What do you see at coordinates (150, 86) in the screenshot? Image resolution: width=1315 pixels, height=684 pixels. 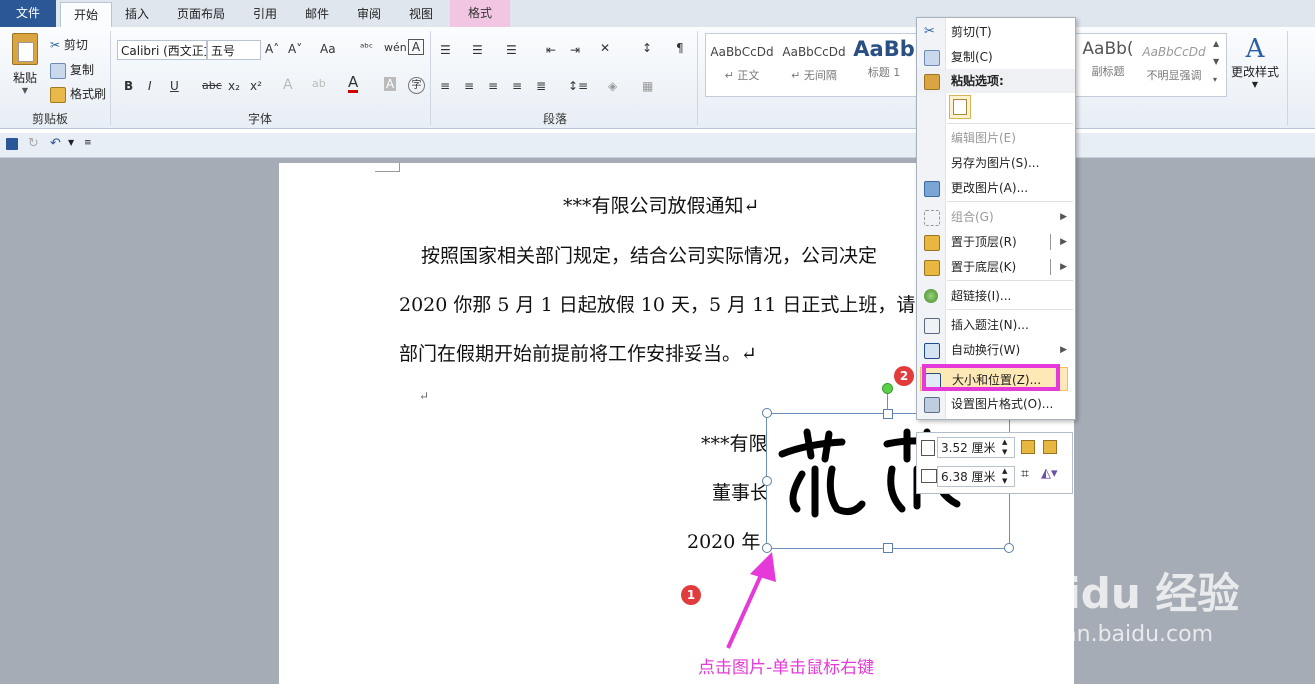 I see `italic-button: I` at bounding box center [150, 86].